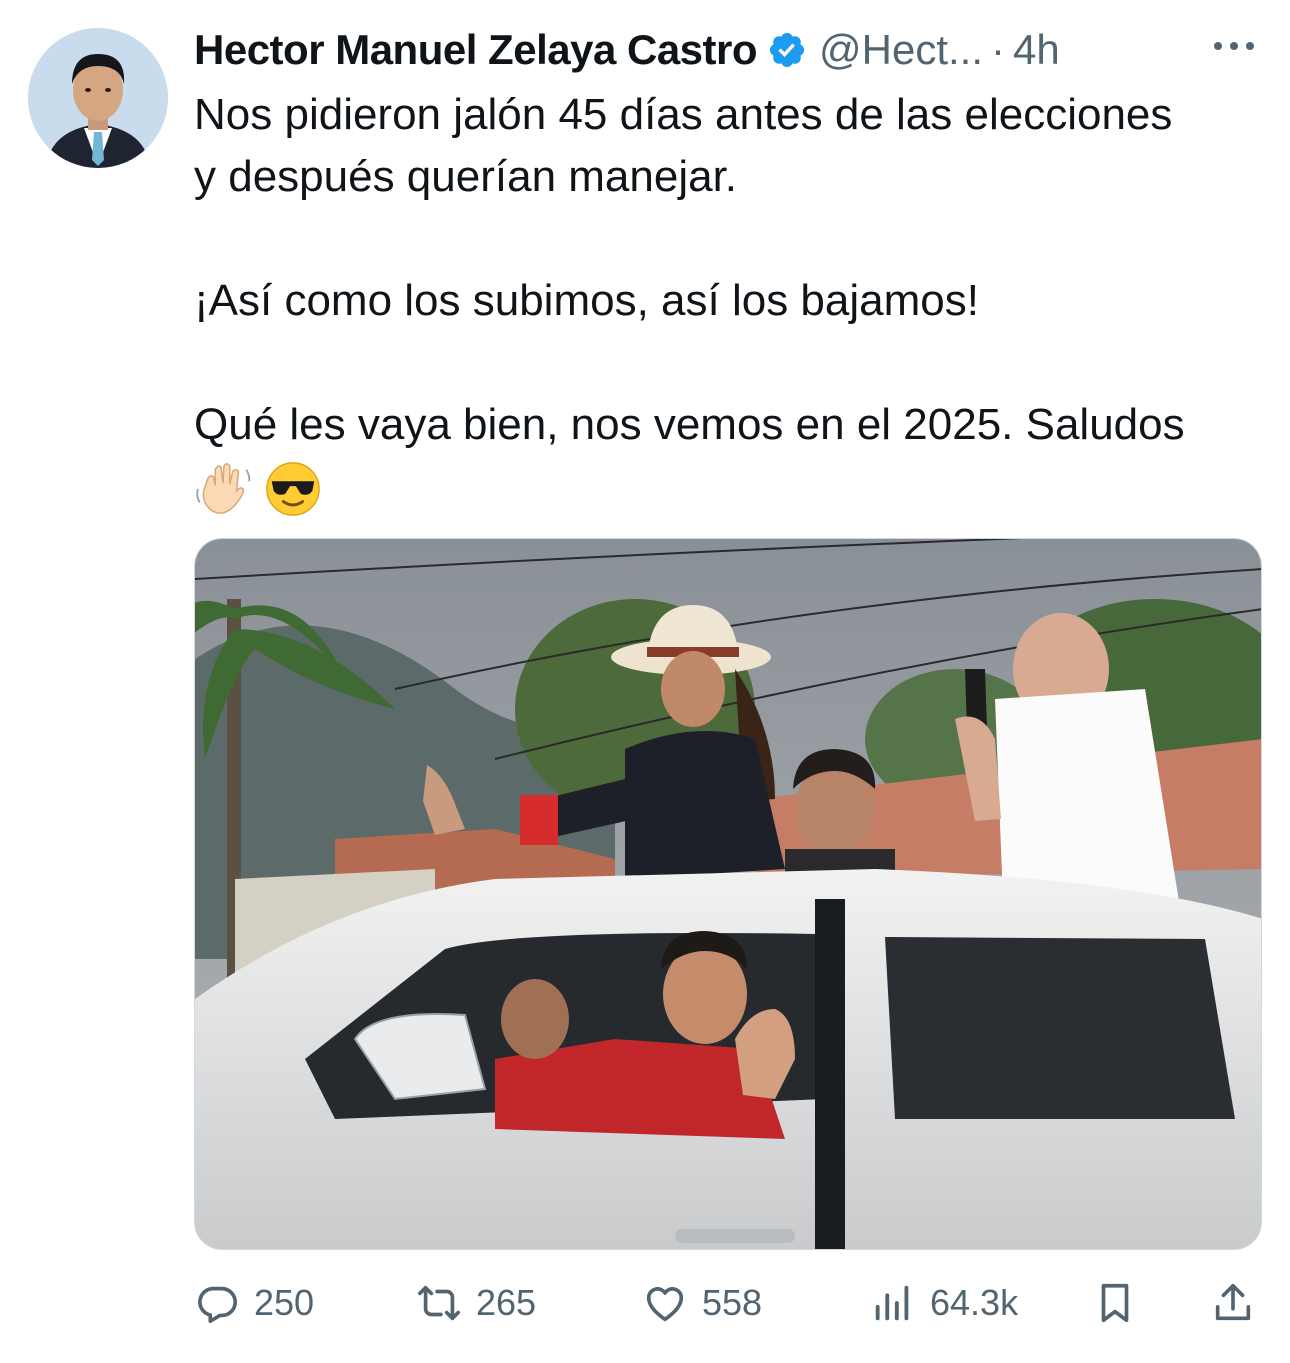 This screenshot has height=1363, width=1290. Describe the element at coordinates (732, 1302) in the screenshot. I see `like-count: 558` at that location.